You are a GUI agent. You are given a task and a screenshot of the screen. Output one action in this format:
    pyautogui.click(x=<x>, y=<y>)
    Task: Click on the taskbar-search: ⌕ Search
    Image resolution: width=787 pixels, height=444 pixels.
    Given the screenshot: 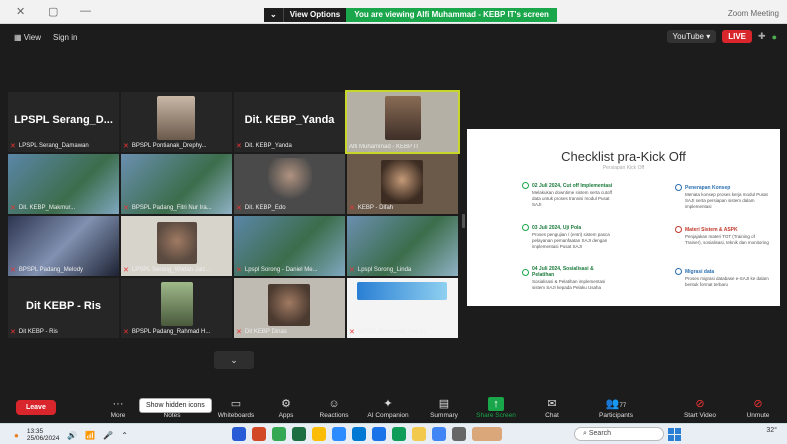 What is the action you would take?
    pyautogui.click(x=619, y=434)
    